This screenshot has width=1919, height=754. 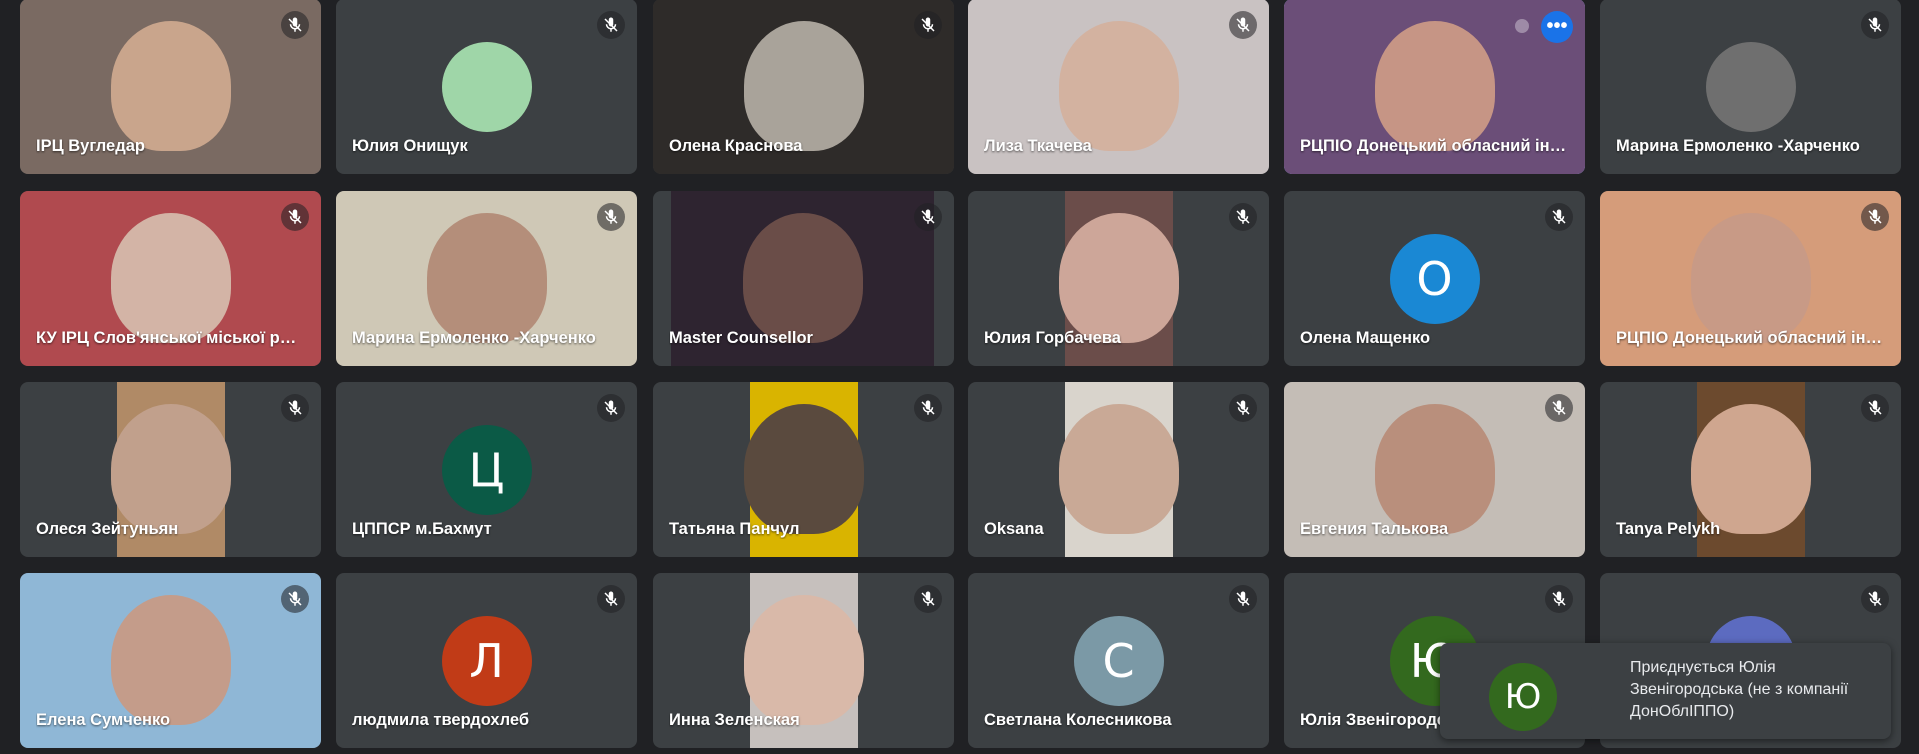 I want to click on participant-name: Татьяна Панчул, so click(x=734, y=529).